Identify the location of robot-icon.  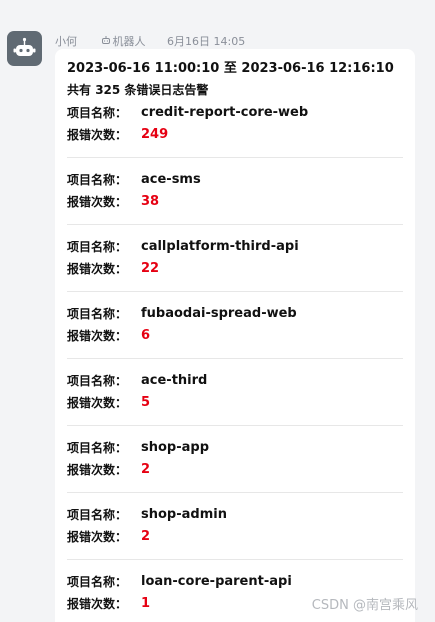
(24, 46).